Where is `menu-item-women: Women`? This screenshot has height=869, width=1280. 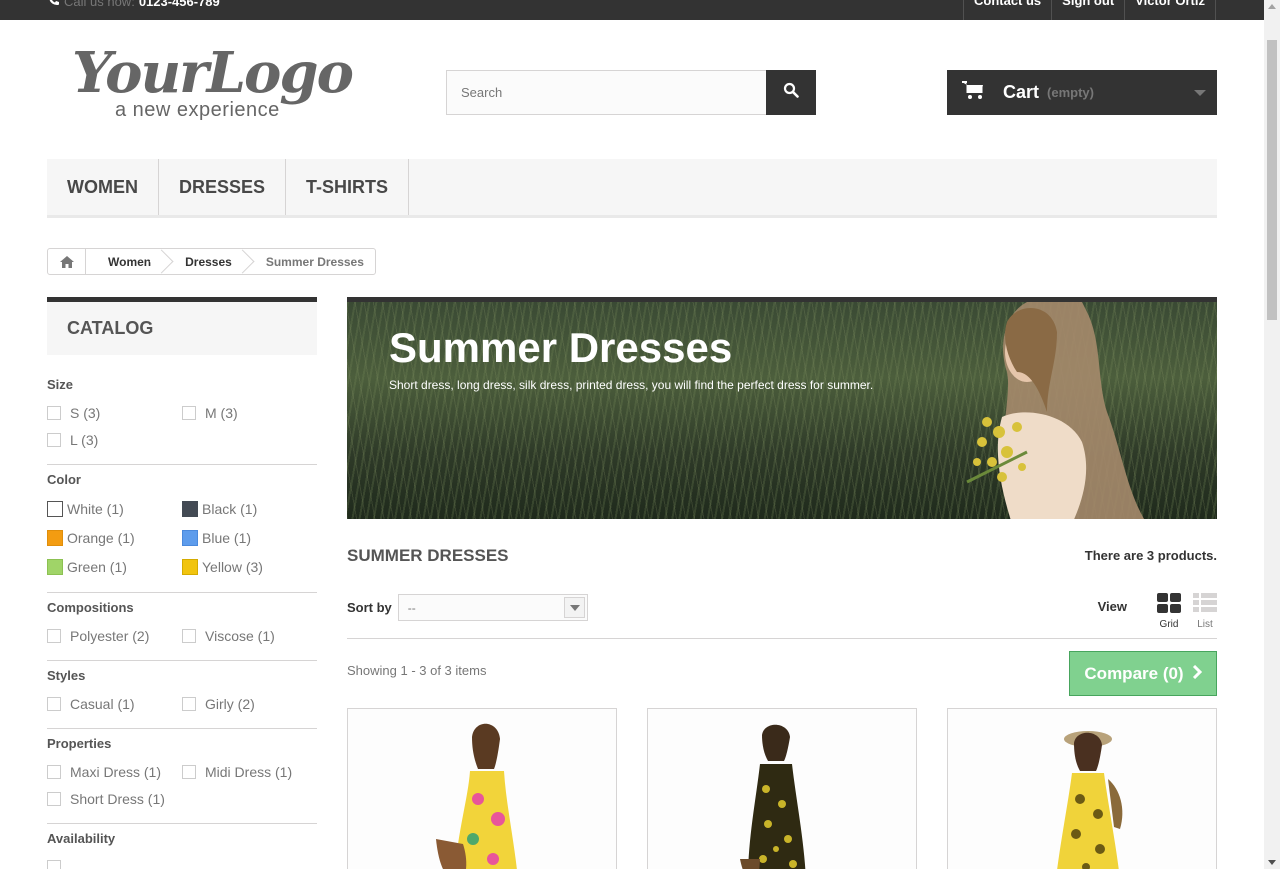
menu-item-women: Women is located at coordinates (103, 187).